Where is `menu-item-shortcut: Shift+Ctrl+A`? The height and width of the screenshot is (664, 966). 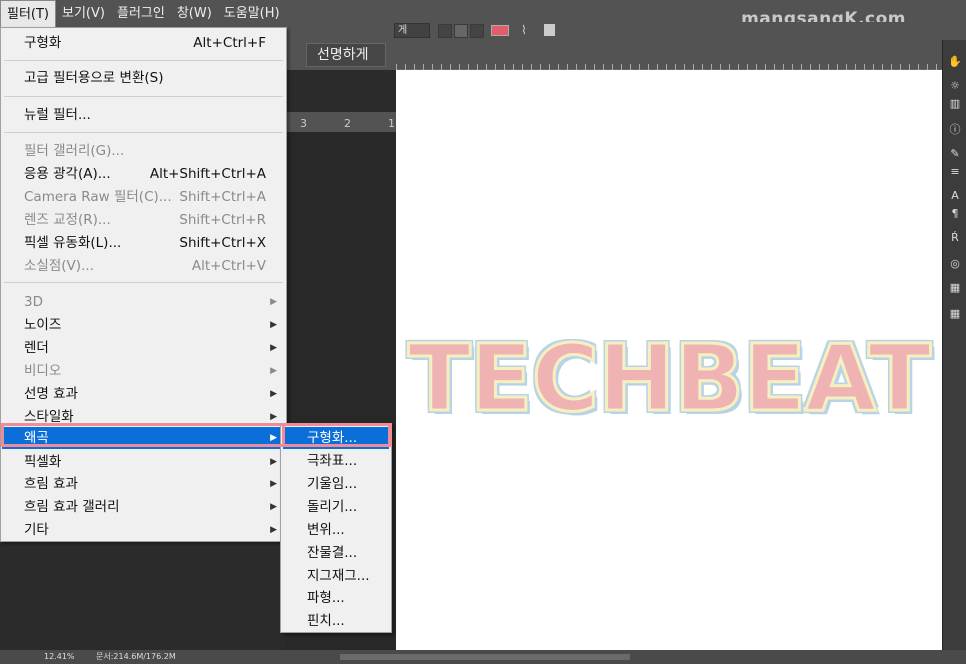 menu-item-shortcut: Shift+Ctrl+A is located at coordinates (222, 197).